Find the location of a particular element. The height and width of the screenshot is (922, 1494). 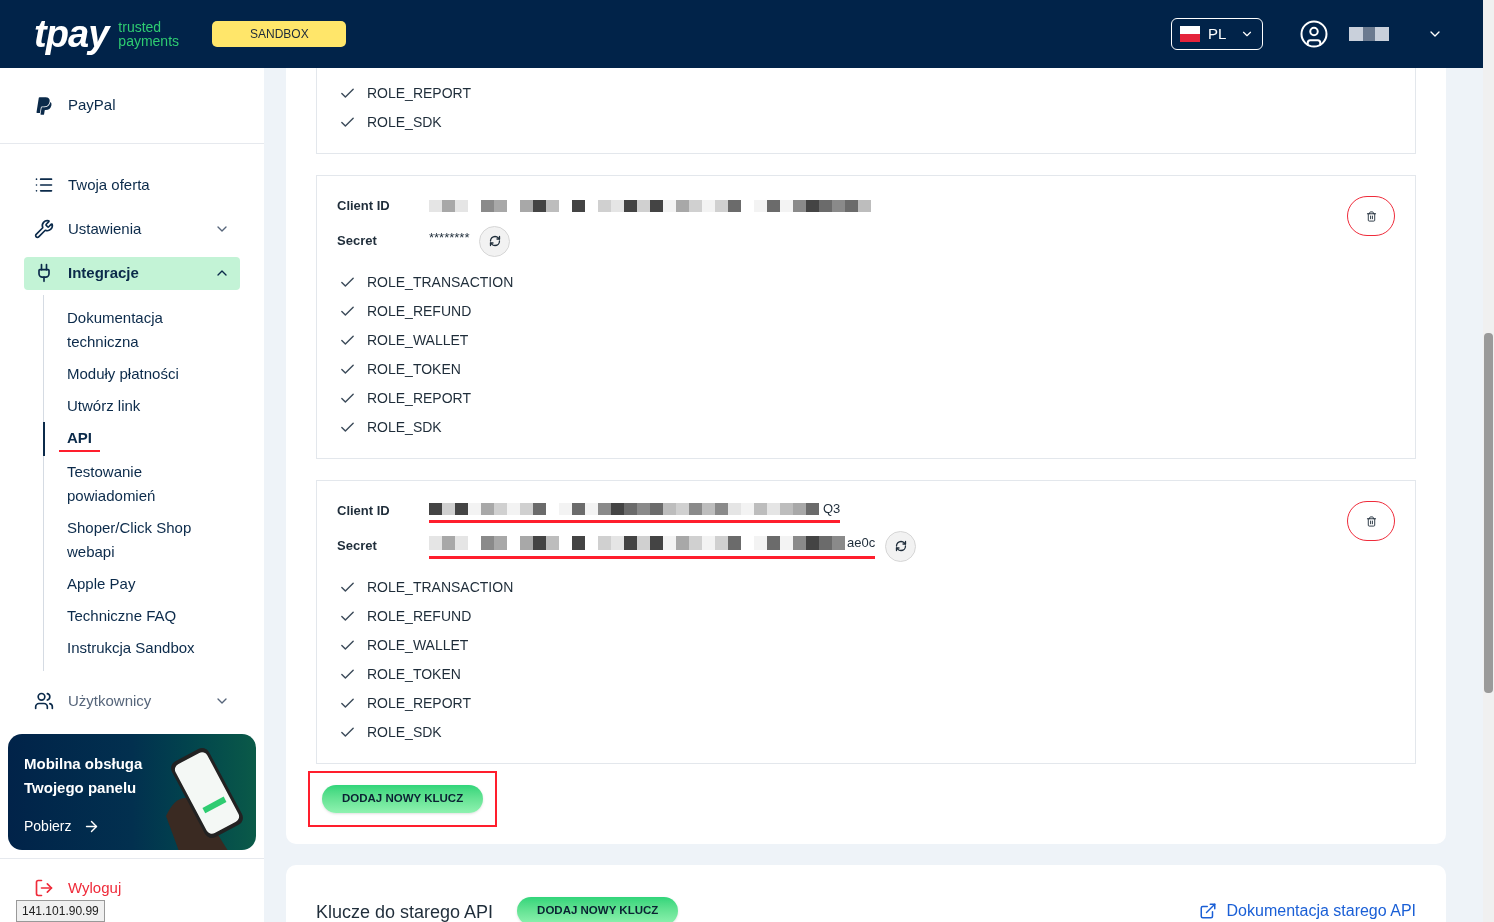

submenu-link: Apple Pay is located at coordinates (147, 584).